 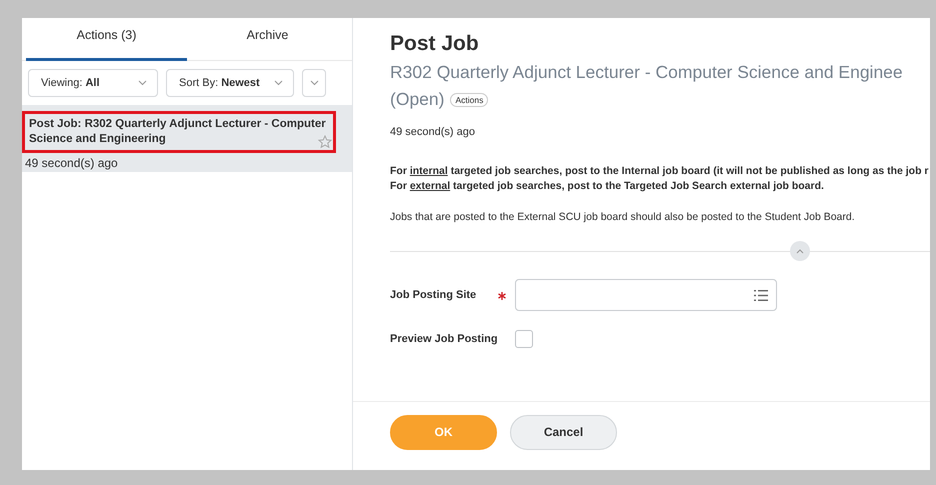 What do you see at coordinates (659, 171) in the screenshot?
I see `instruction-text: For internal targeted job searches, post to the Internal job board (it will not be published as long as the job r` at bounding box center [659, 171].